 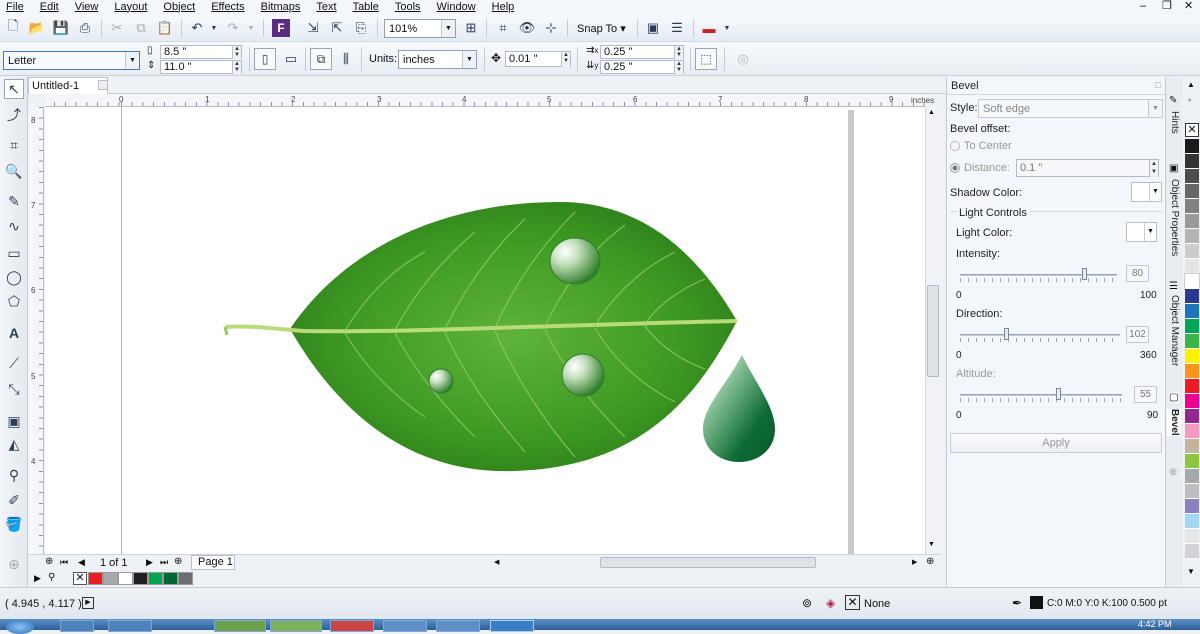 What do you see at coordinates (1173, 472) in the screenshot?
I see `add-docker-icon: ⊕` at bounding box center [1173, 472].